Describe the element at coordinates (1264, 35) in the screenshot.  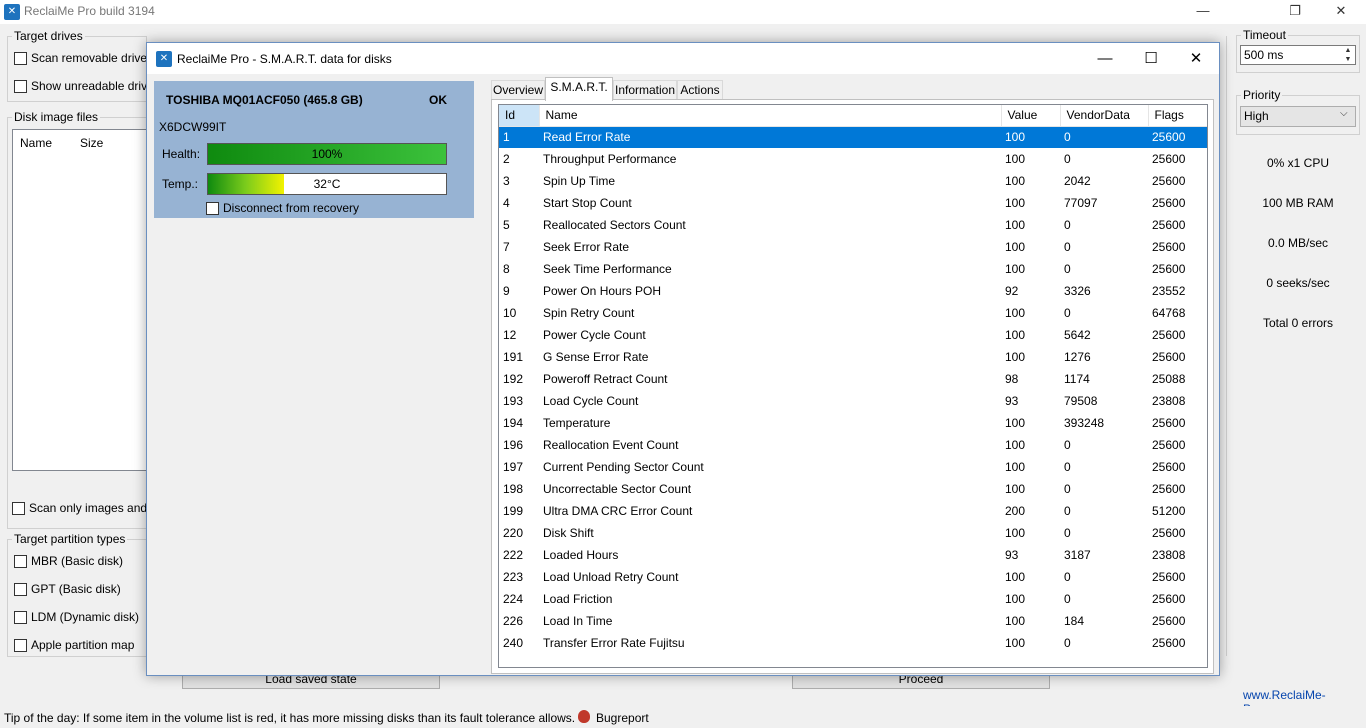
I see `timeout-legend: Timeout` at that location.